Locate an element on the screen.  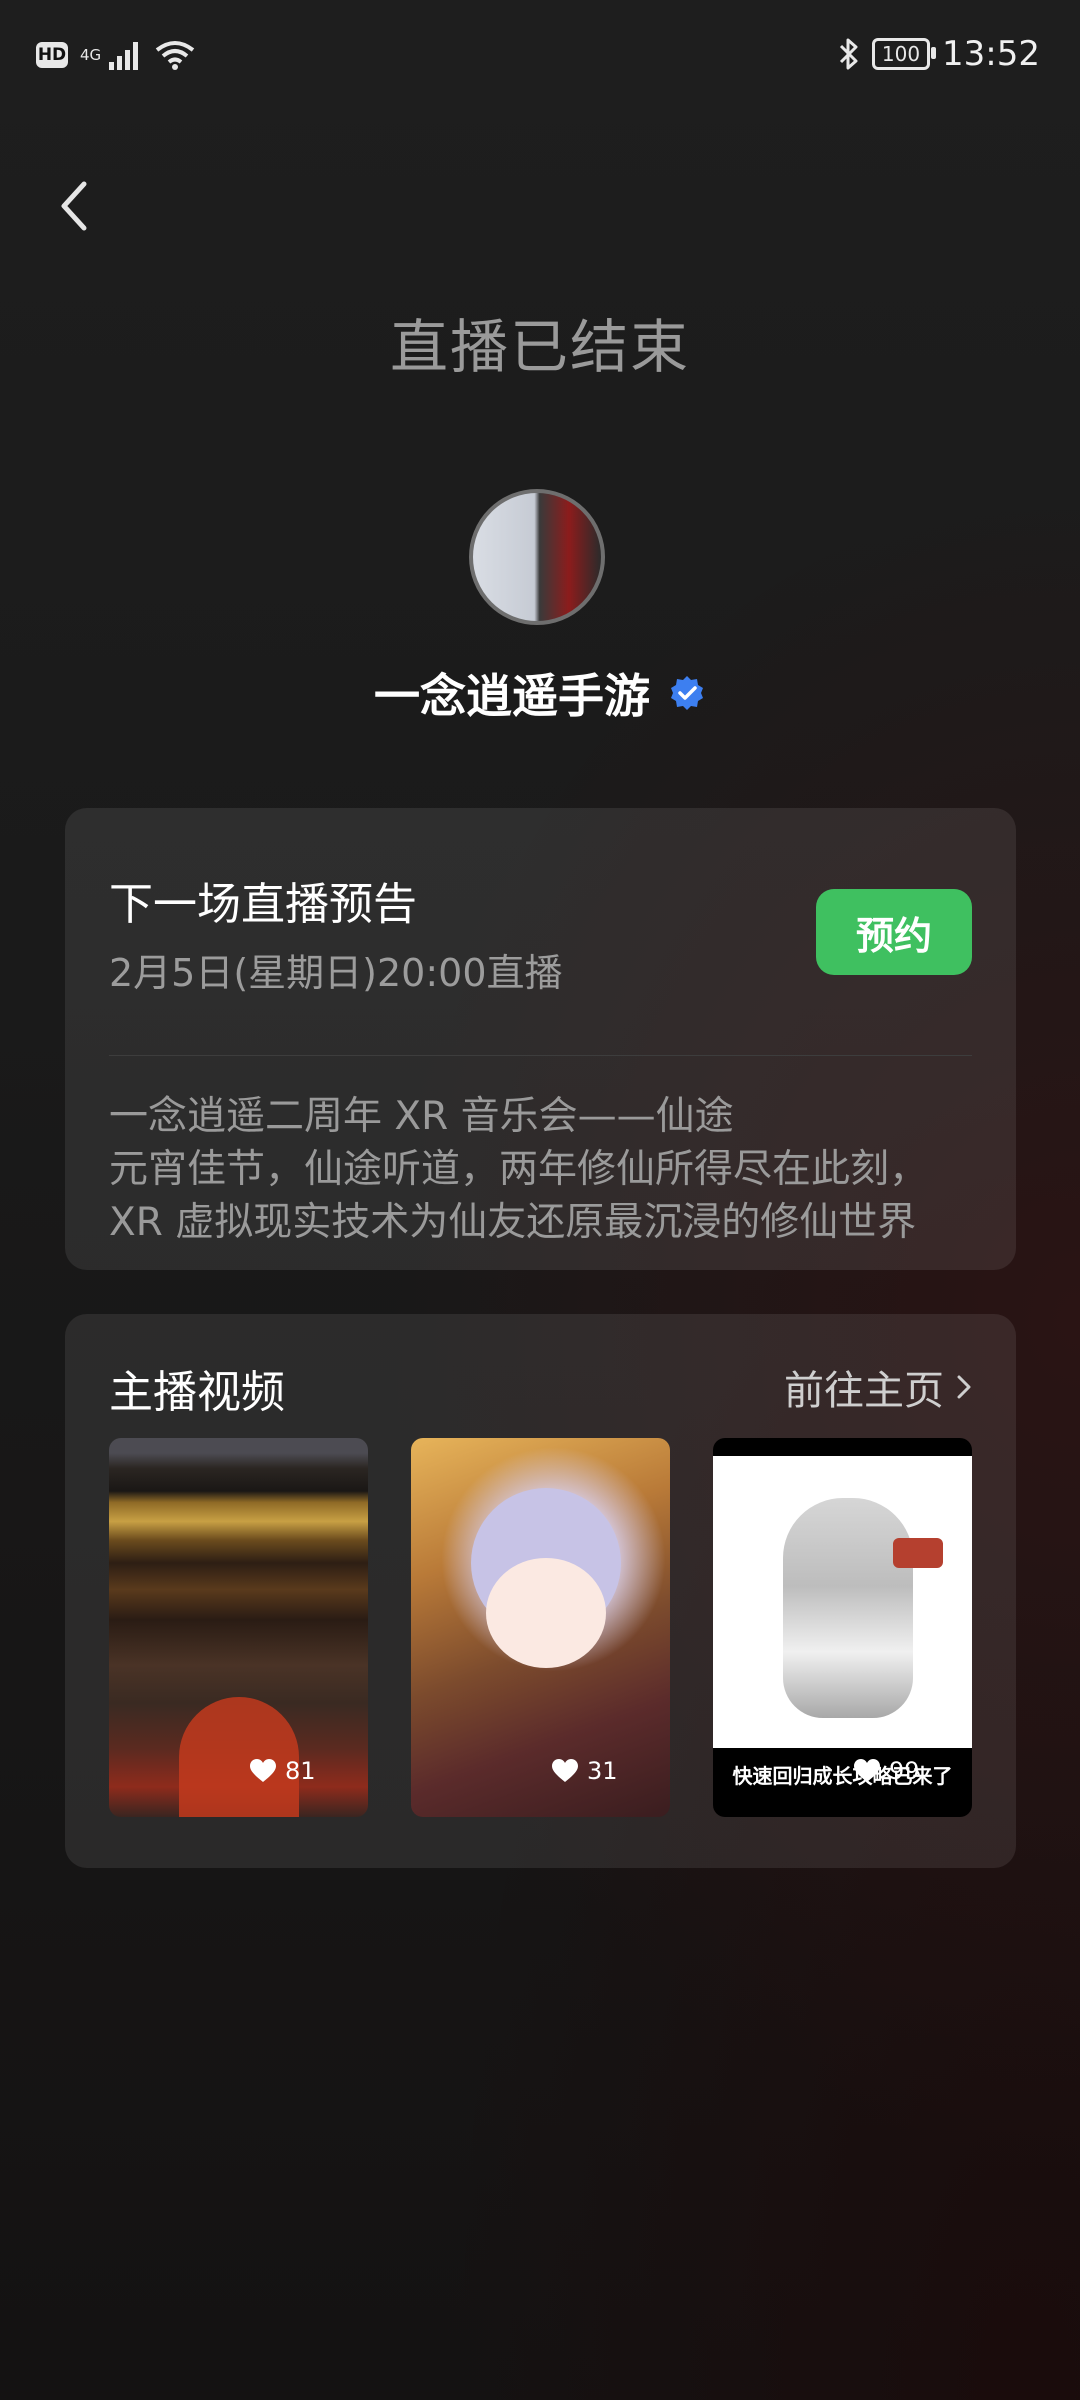
like-count: 99 is located at coordinates (886, 1771).